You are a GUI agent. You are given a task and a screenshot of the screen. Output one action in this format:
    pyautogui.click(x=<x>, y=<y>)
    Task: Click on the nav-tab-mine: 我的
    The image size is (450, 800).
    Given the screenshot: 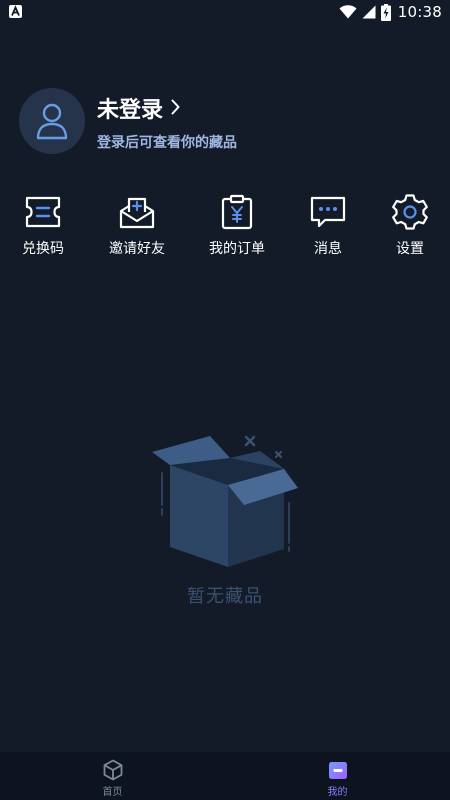 What is the action you would take?
    pyautogui.click(x=337, y=776)
    